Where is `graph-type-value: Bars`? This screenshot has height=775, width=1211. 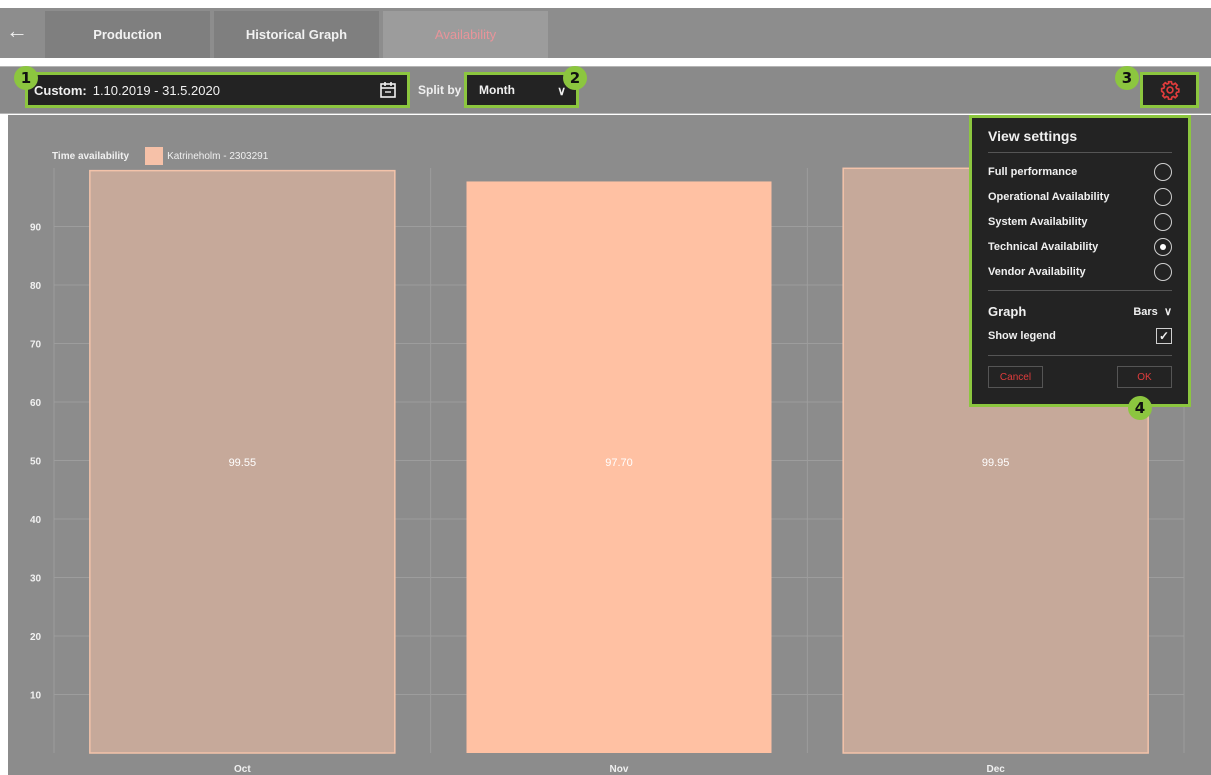
graph-type-value: Bars is located at coordinates (1145, 311).